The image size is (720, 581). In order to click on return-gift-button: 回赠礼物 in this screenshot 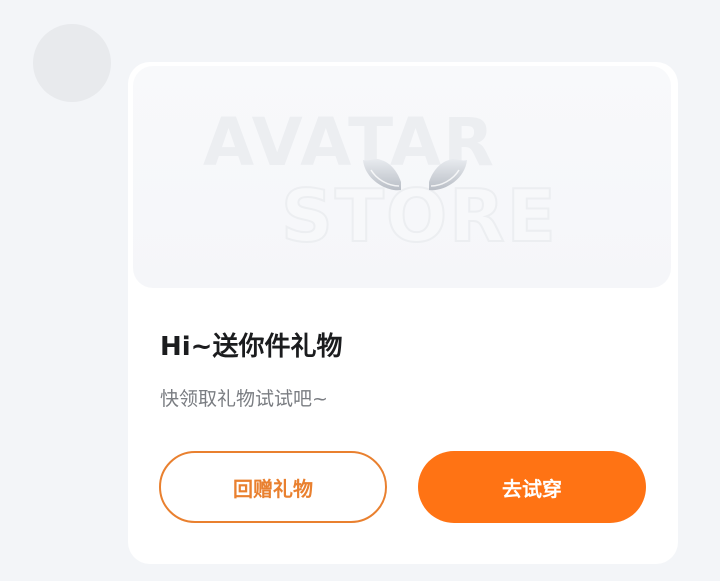, I will do `click(273, 487)`.